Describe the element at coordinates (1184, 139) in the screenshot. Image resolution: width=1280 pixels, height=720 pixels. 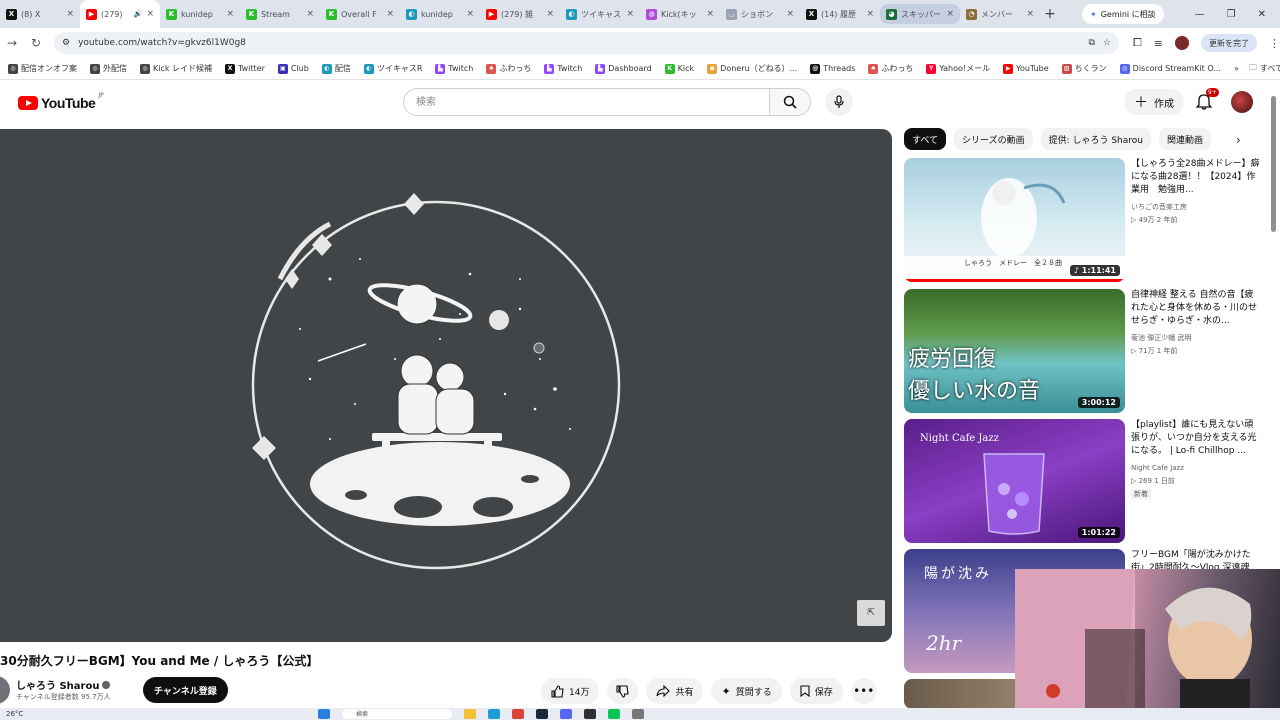
I see `chip-related: 関連動画` at that location.